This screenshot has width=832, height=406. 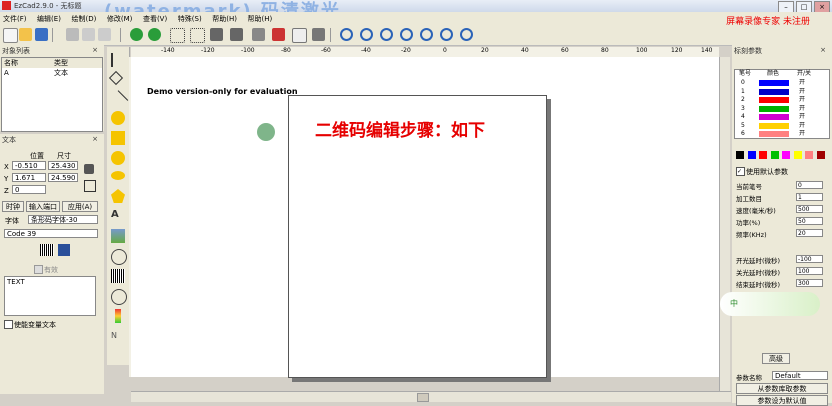 I want to click on zoom-out-icon, so click(x=386, y=34).